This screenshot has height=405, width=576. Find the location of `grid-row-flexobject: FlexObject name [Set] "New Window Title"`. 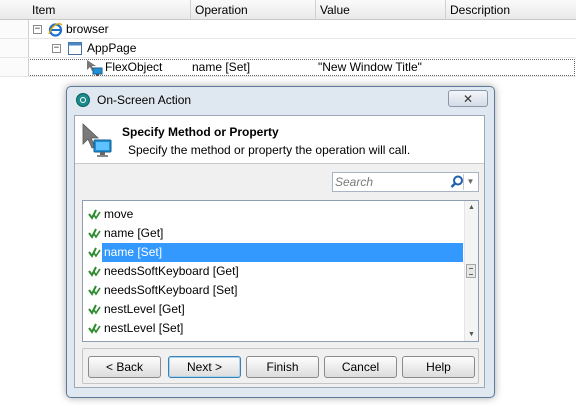

grid-row-flexobject: FlexObject name [Set] "New Window Title" is located at coordinates (288, 67).